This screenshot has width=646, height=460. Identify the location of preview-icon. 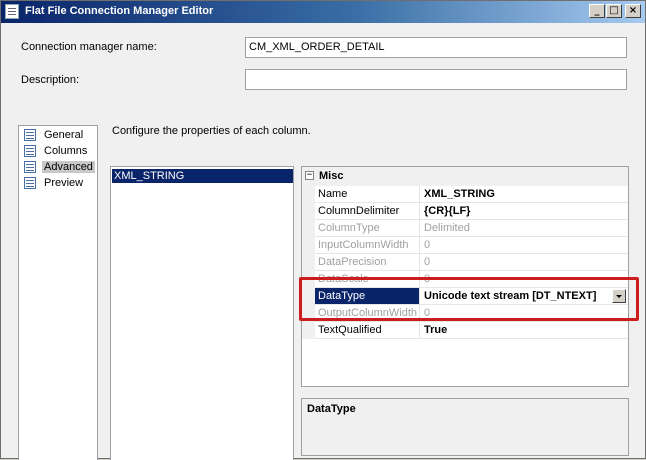
(30, 183).